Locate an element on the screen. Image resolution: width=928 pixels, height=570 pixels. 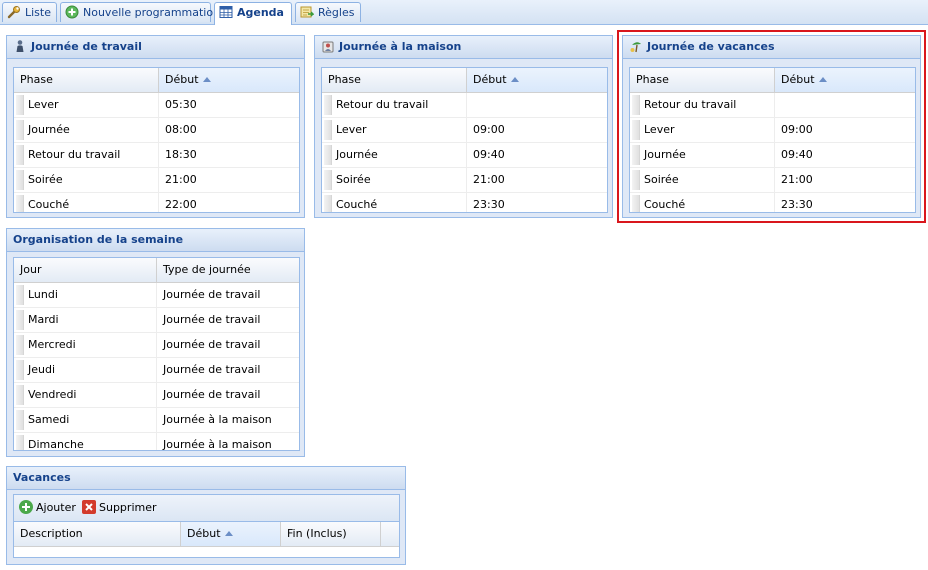
cell-phase: Retour du travail is located at coordinates (90, 155).